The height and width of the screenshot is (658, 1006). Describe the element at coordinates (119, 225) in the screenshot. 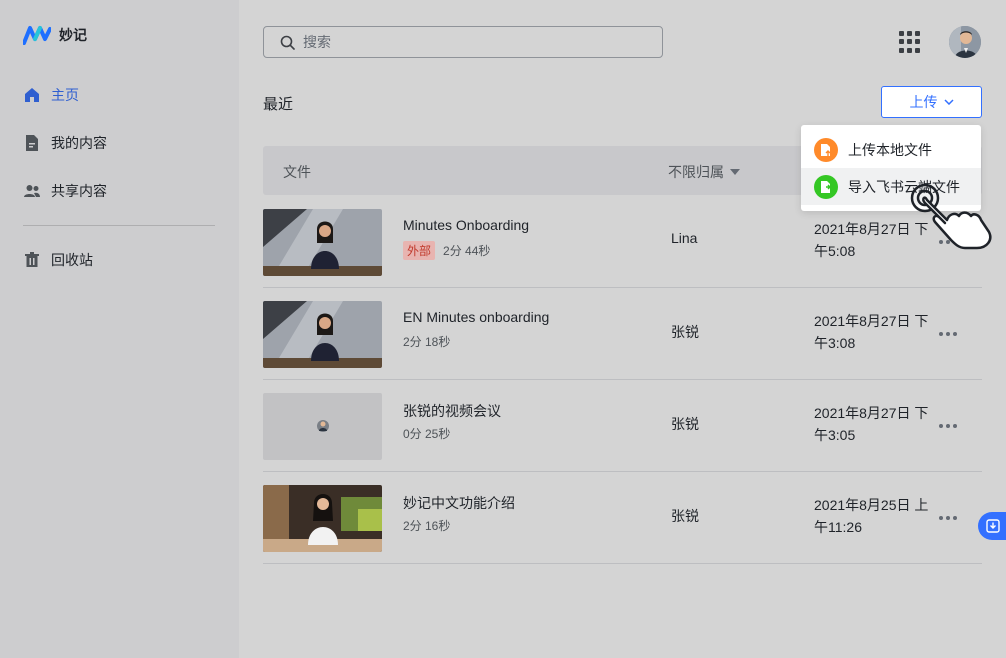

I see `sidebar-divider` at that location.